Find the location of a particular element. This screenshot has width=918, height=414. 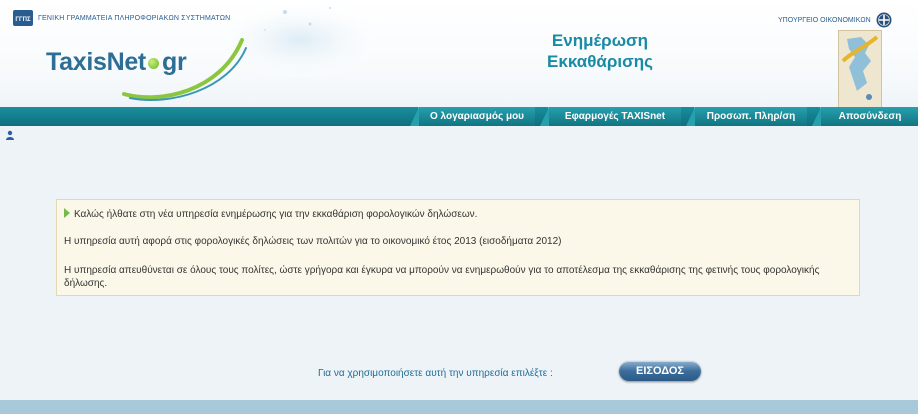

tab-my-account: Ο λογαριασμός μου is located at coordinates (472, 116).